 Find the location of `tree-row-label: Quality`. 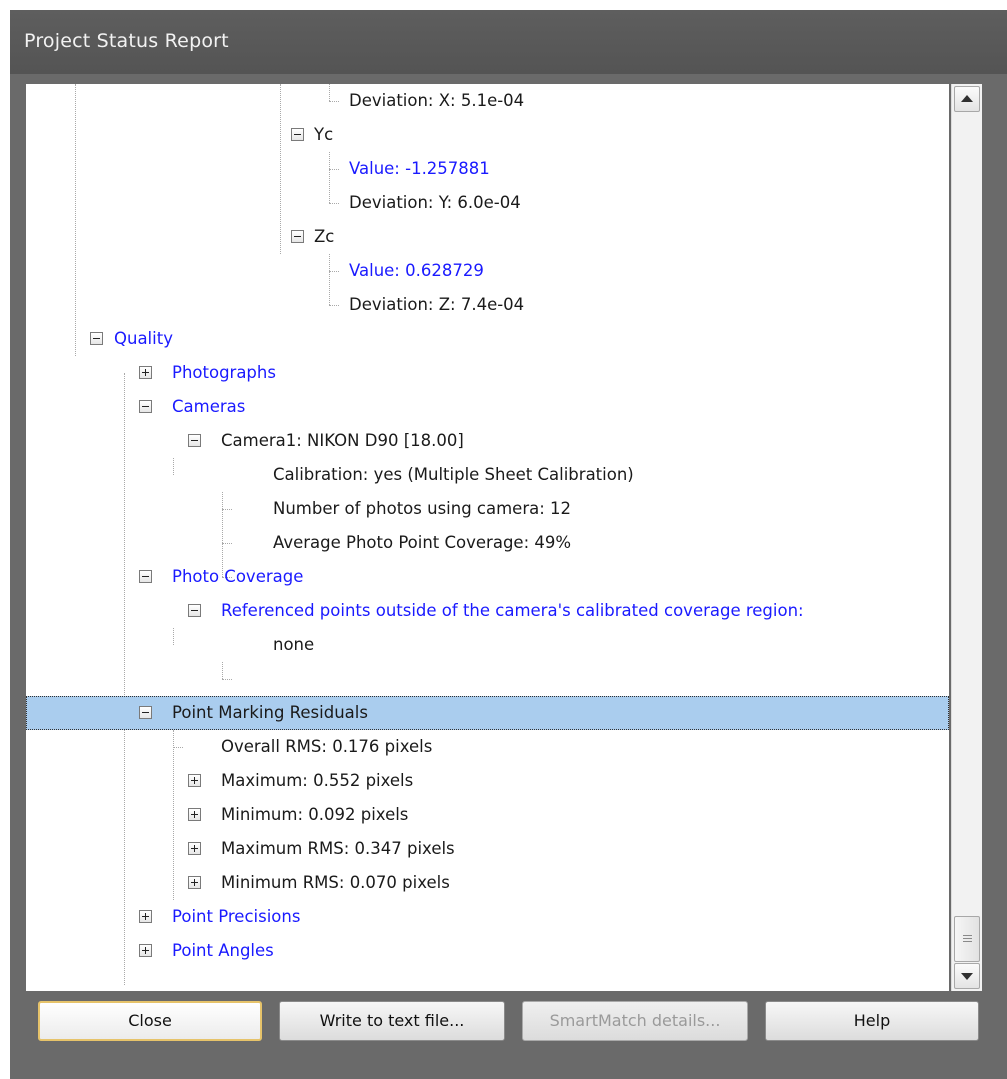

tree-row-label: Quality is located at coordinates (143, 338).